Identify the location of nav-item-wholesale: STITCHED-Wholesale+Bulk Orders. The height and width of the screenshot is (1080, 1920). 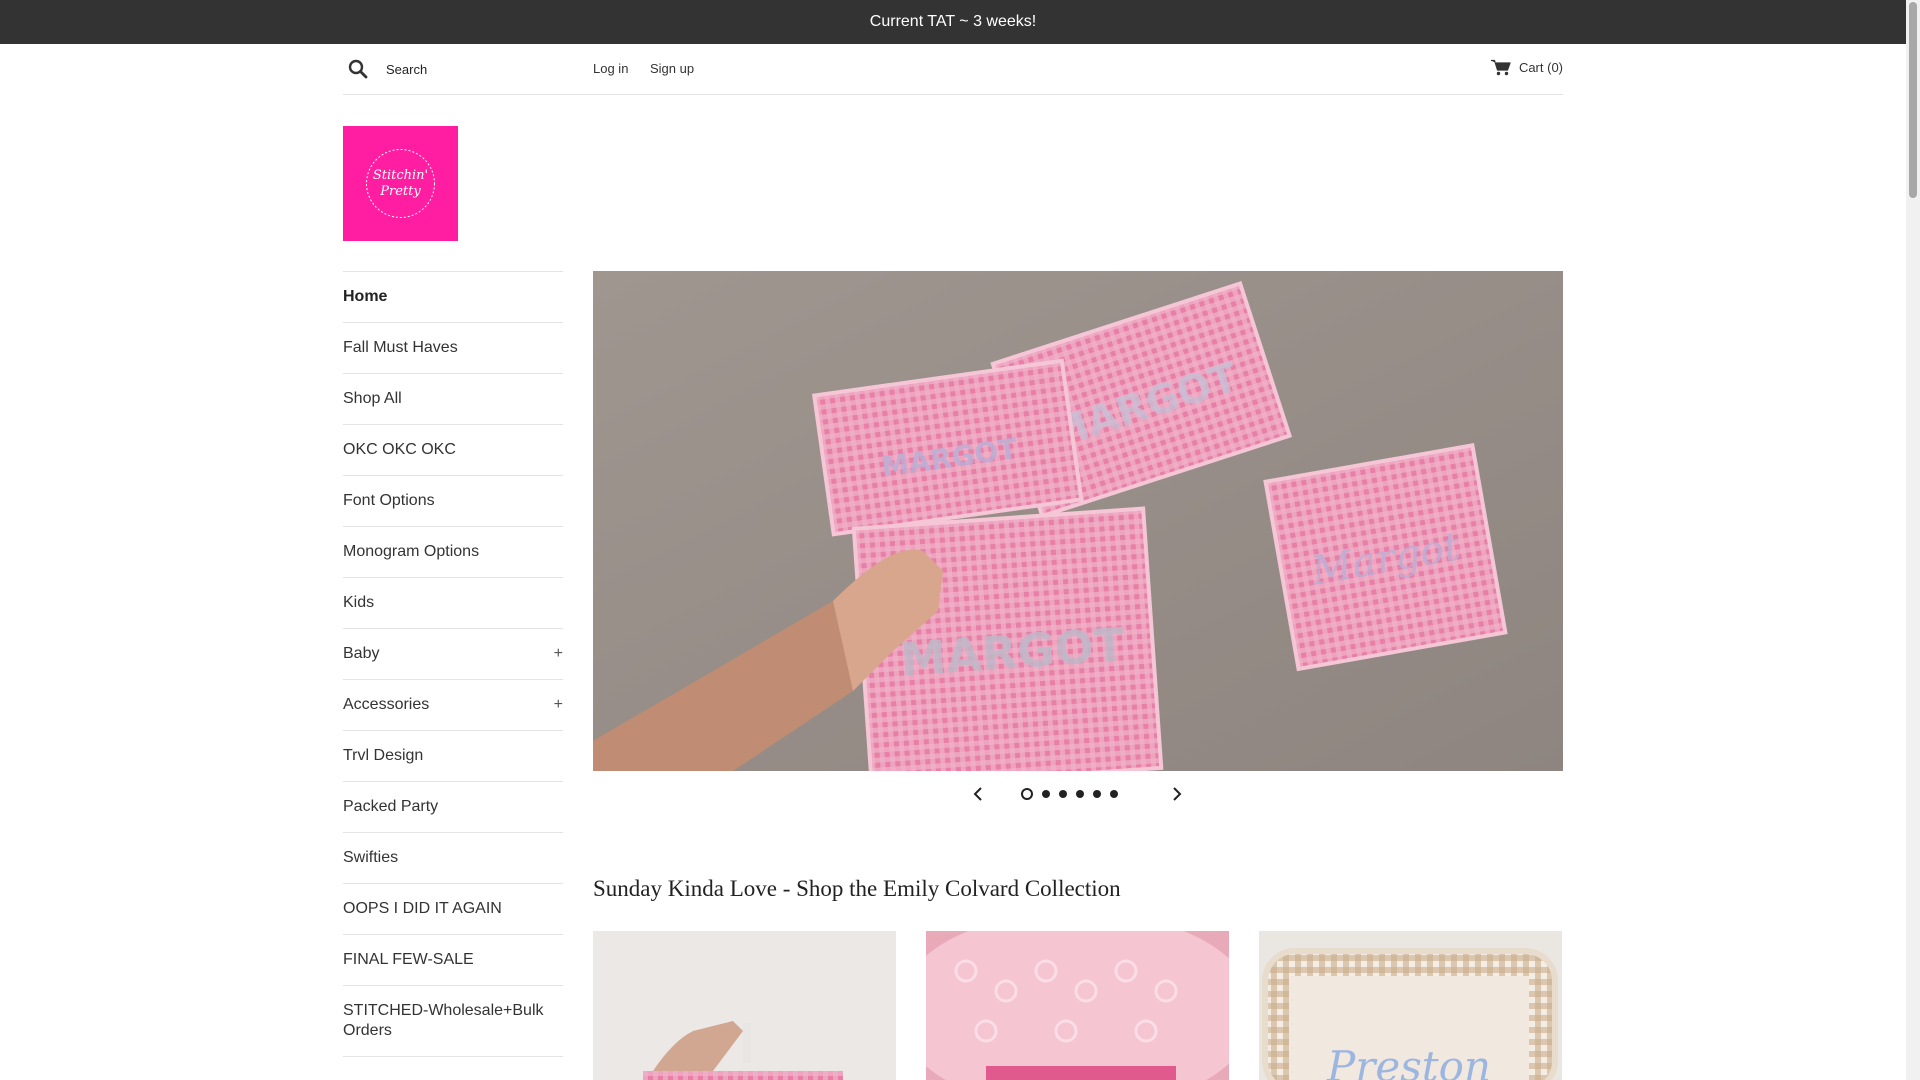
(453, 1021).